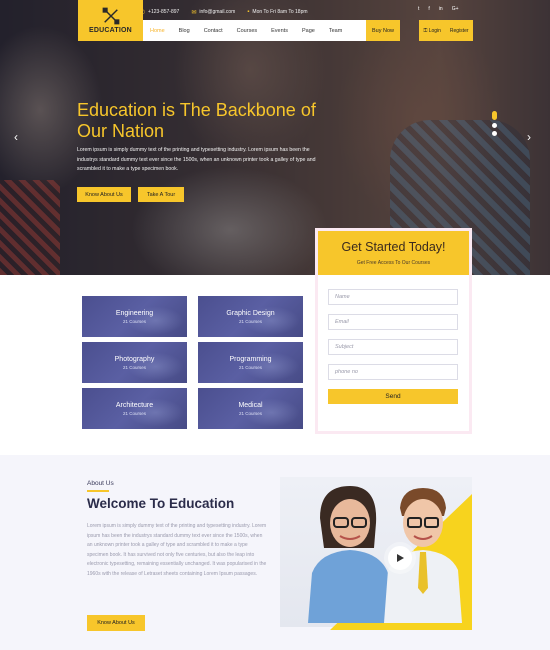 The height and width of the screenshot is (650, 550). I want to click on slider-prev-icon: ‹, so click(16, 137).